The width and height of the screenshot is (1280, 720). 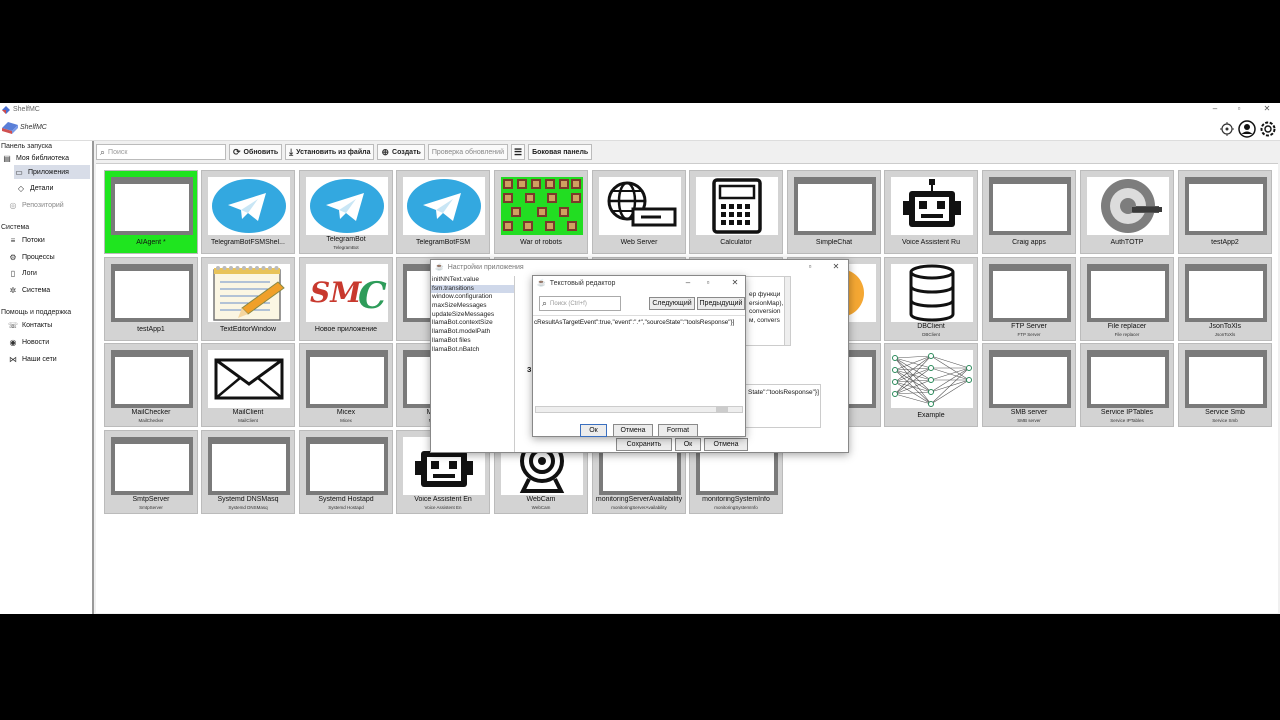 What do you see at coordinates (1215, 109) in the screenshot?
I see `minimize-icon: –` at bounding box center [1215, 109].